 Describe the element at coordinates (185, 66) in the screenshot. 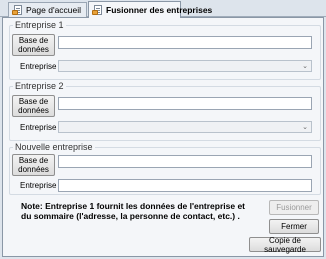

I see `company-select-1: ⌄` at that location.